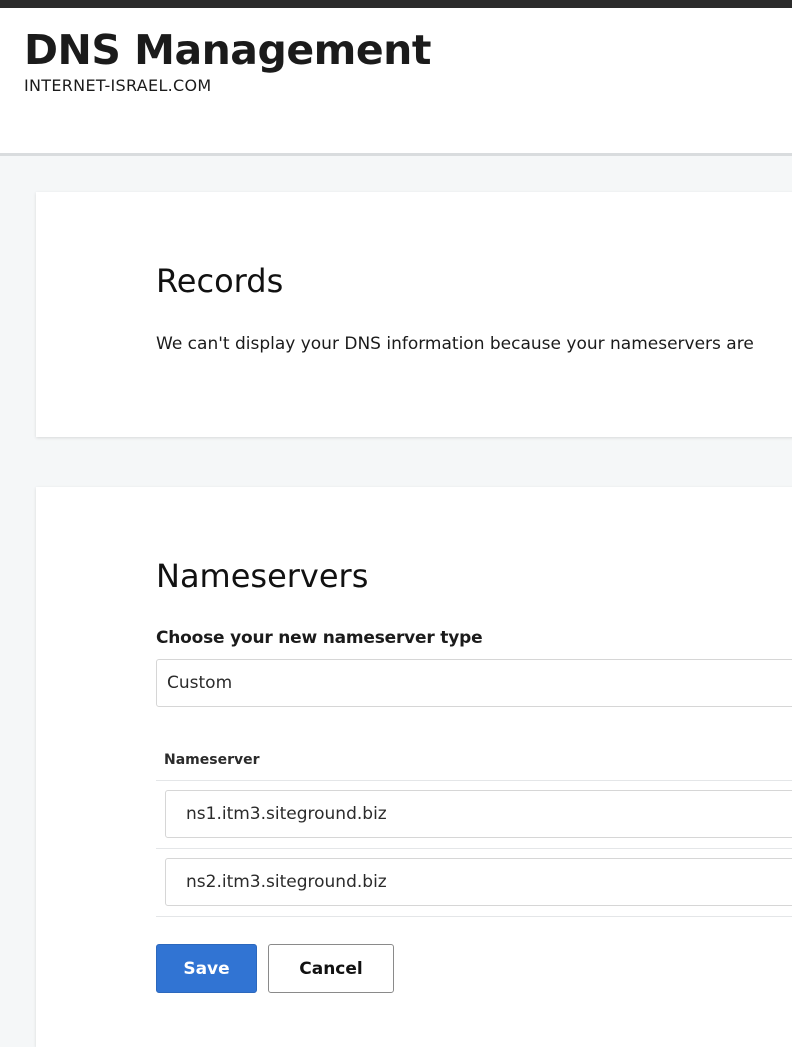 The image size is (792, 1047). Describe the element at coordinates (200, 683) in the screenshot. I see `nameserver-type-value: Custom` at that location.